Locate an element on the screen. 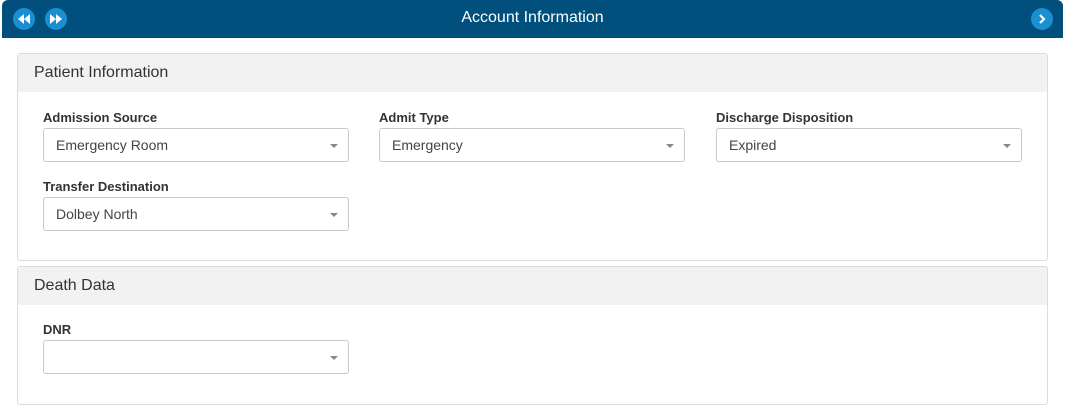 The image size is (1066, 414). admission-source-field: Admission Source Emergency Room is located at coordinates (196, 136).